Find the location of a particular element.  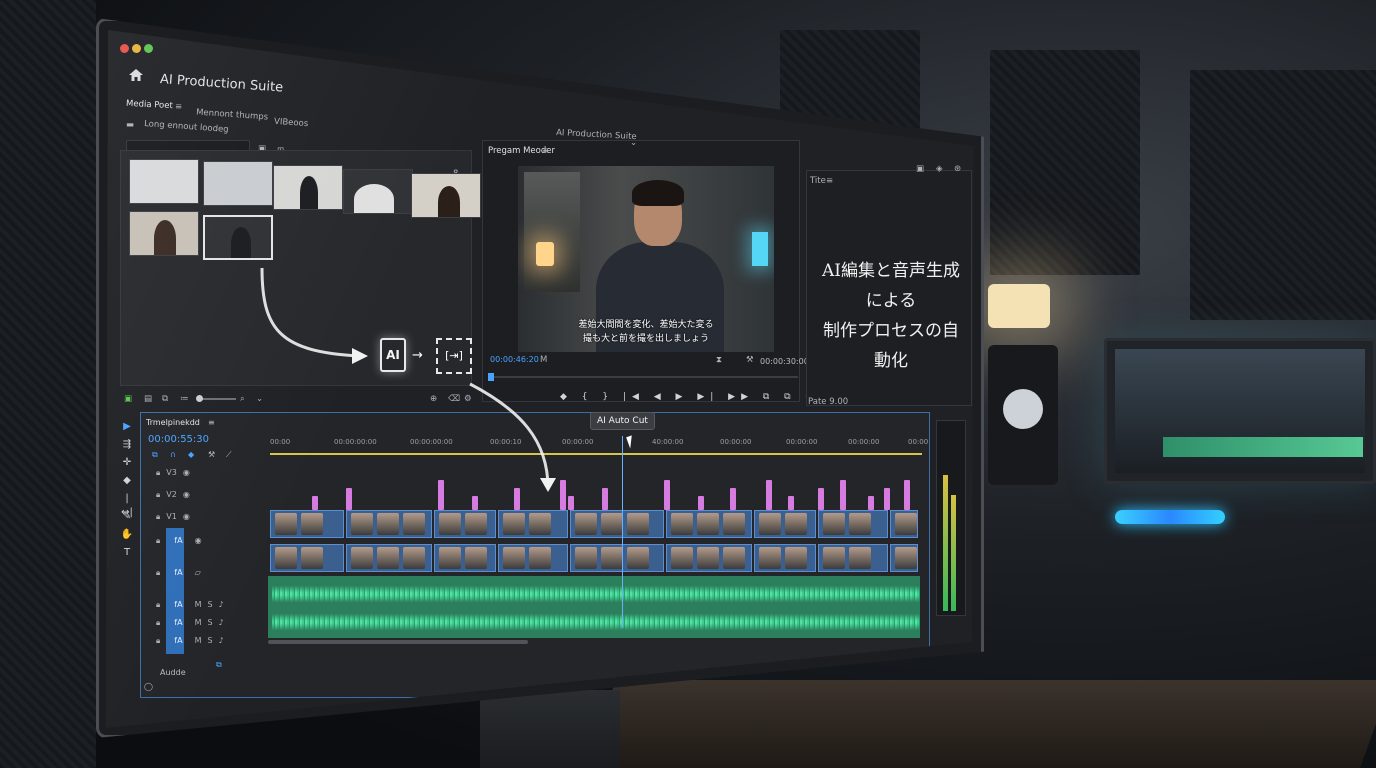

quality-icon: ⧗ is located at coordinates (719, 360).